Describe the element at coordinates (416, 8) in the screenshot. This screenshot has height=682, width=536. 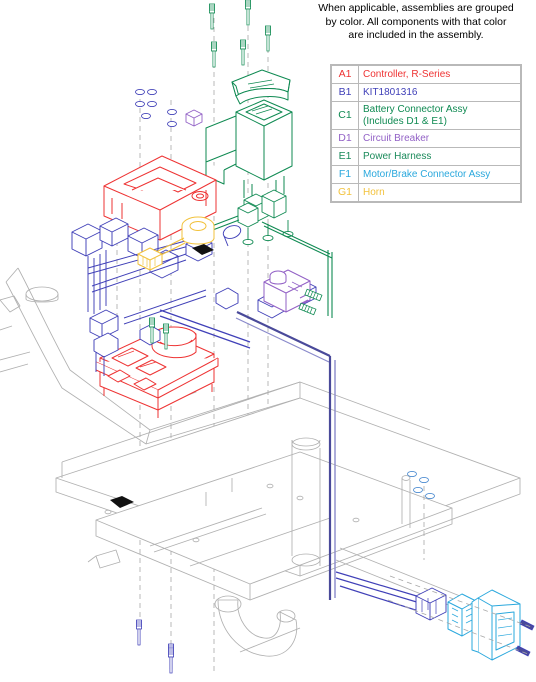
I see `note-line-1: When applicable, assemblies are grouped` at that location.